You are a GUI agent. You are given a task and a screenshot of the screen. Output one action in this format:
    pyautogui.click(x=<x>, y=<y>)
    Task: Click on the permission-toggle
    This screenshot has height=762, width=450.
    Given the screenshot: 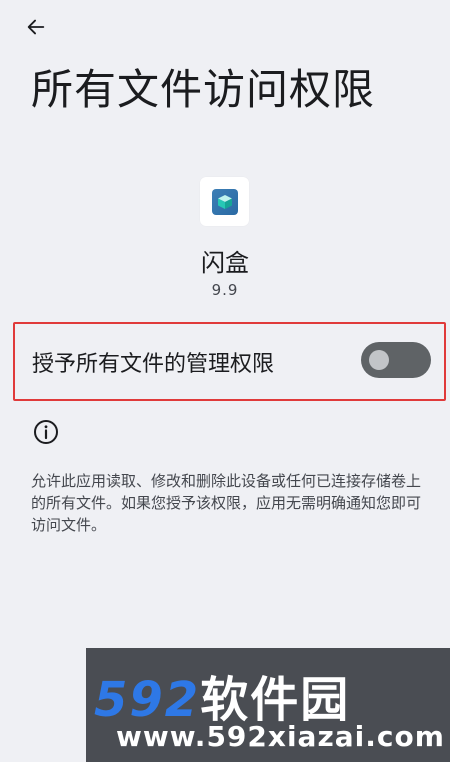 What is the action you would take?
    pyautogui.click(x=396, y=360)
    